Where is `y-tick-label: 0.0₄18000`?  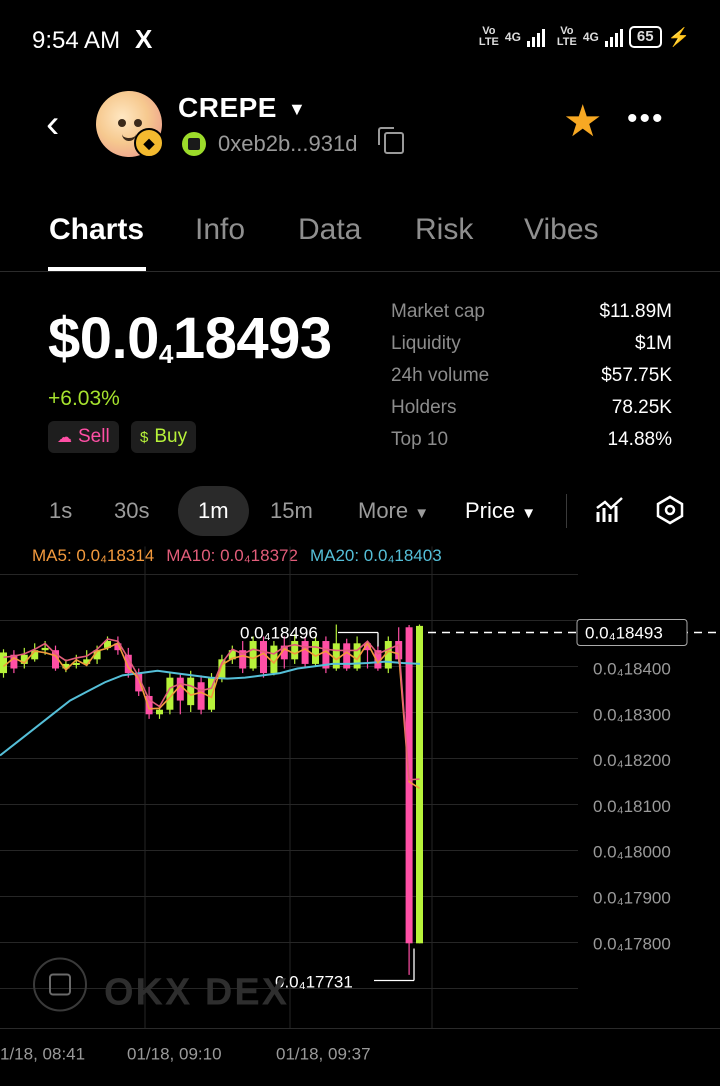 y-tick-label: 0.0₄18000 is located at coordinates (632, 852).